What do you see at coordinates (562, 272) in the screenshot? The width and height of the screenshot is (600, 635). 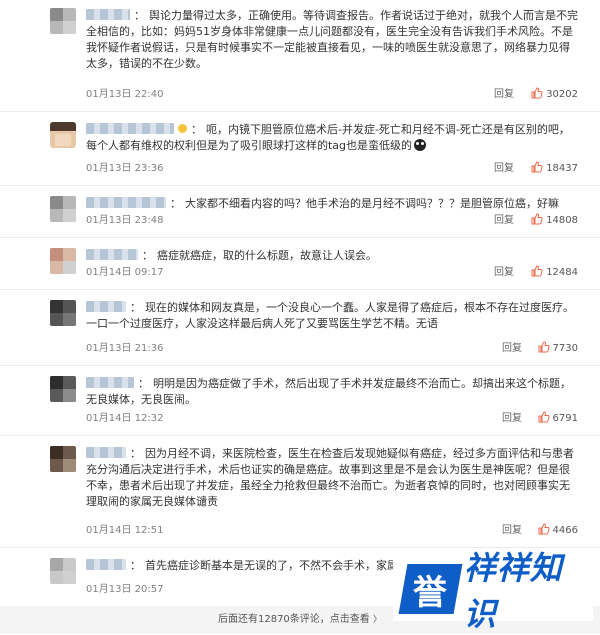 I see `like-count: 12484` at bounding box center [562, 272].